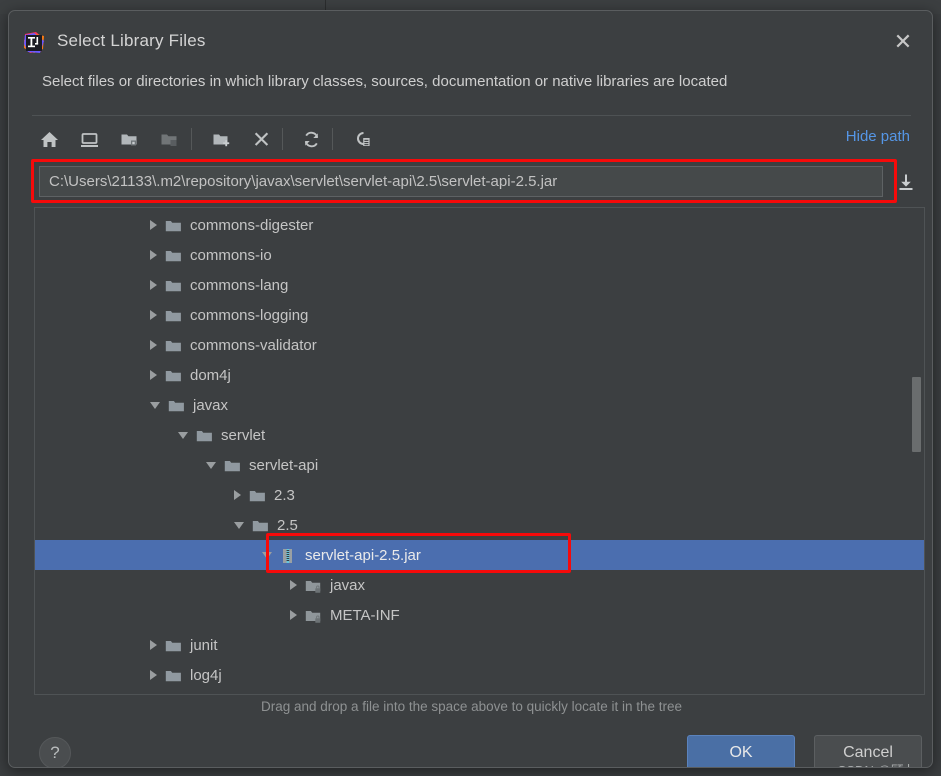  What do you see at coordinates (253, 345) in the screenshot?
I see `tree-row-label: commons-validator` at bounding box center [253, 345].